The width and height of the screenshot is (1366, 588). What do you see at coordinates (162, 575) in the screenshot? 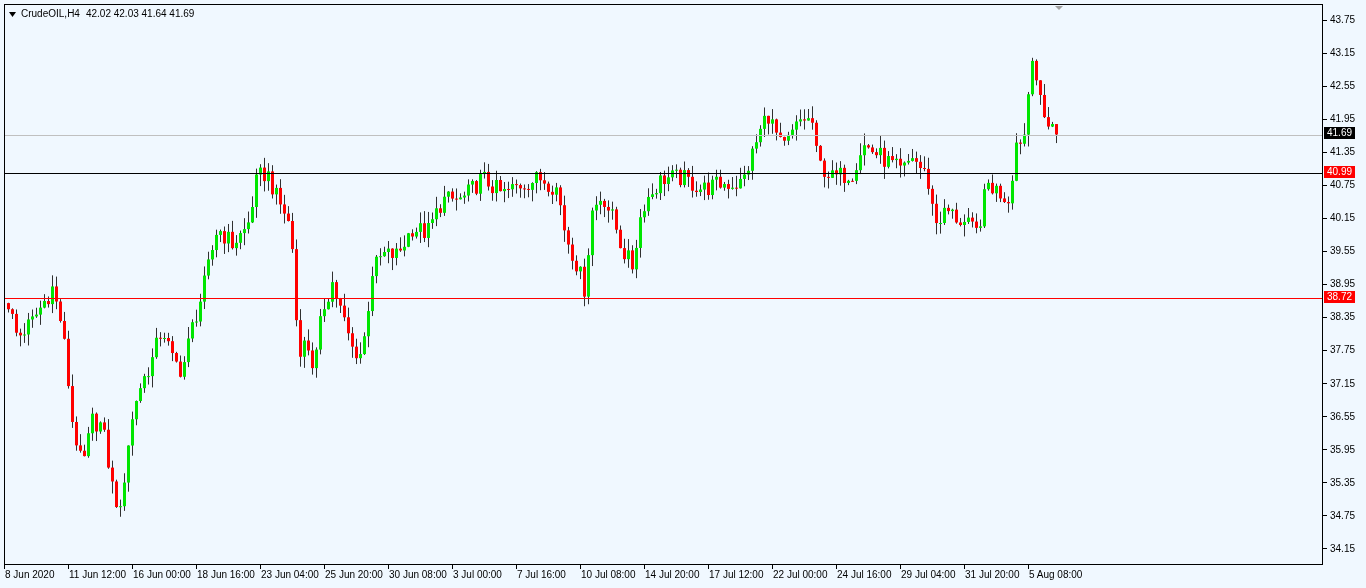
I see `time-label: 16 Jun 00:00` at bounding box center [162, 575].